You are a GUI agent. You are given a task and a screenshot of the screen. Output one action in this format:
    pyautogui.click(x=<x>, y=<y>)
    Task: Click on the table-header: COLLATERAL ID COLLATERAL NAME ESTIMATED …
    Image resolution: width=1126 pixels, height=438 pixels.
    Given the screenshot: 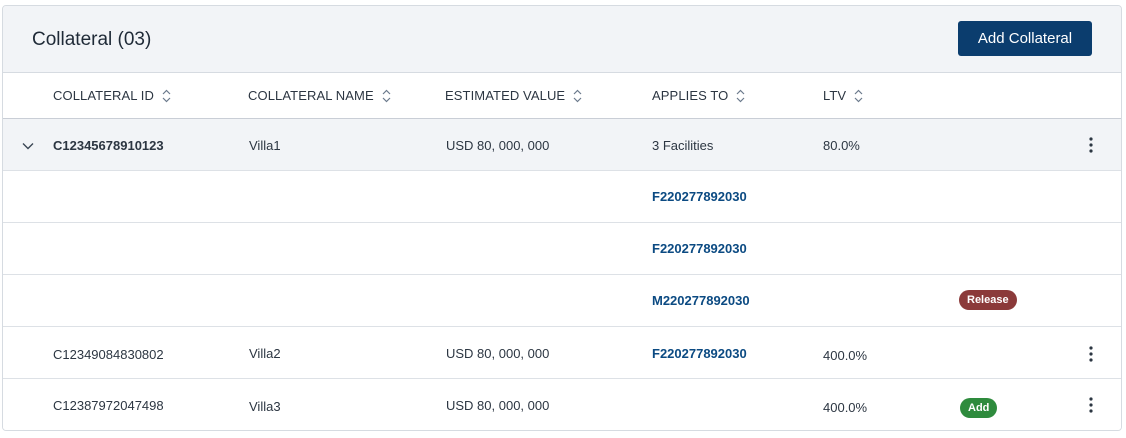 What is the action you would take?
    pyautogui.click(x=562, y=96)
    